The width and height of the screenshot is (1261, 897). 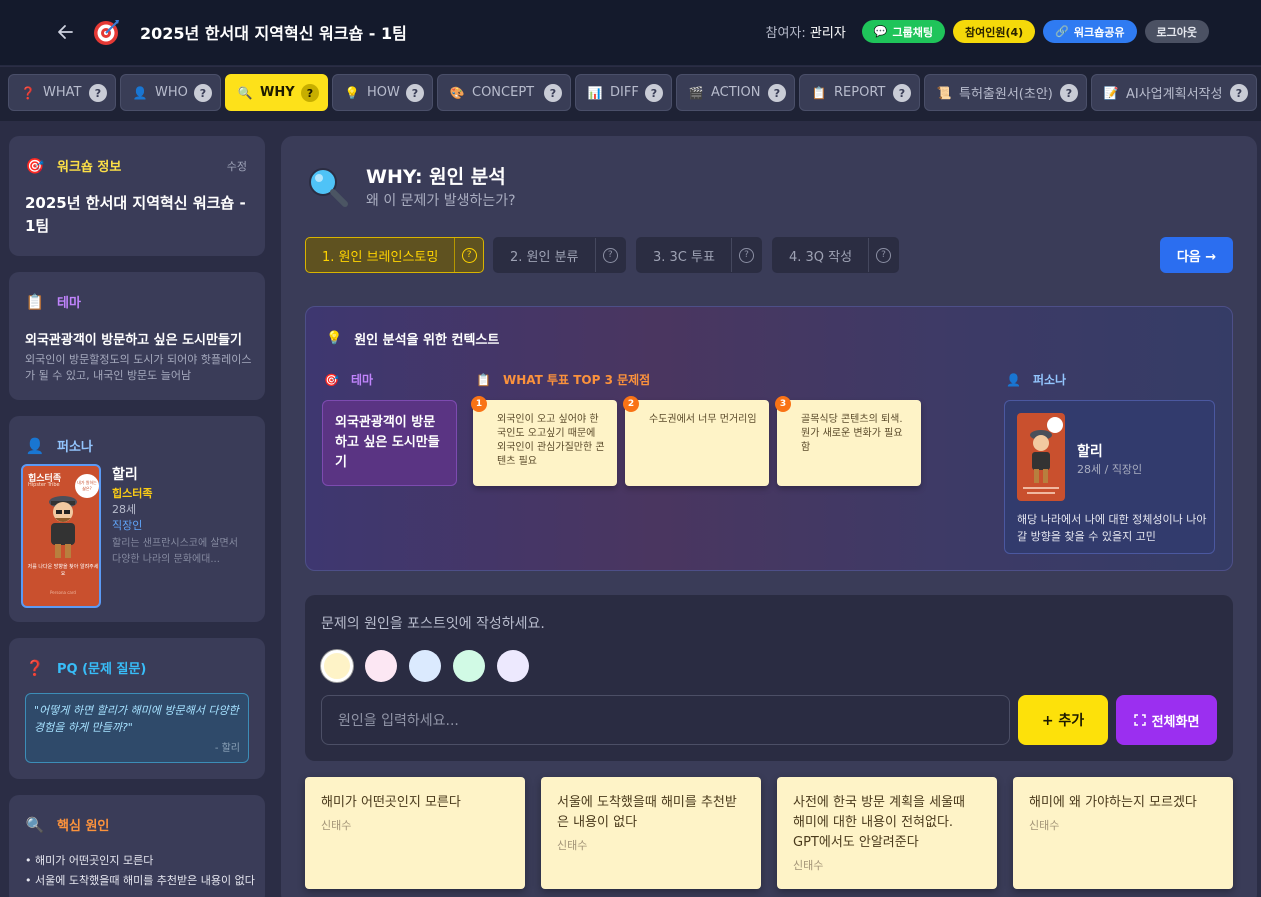 What do you see at coordinates (1166, 720) in the screenshot?
I see `fullscreen-button: 전체화면` at bounding box center [1166, 720].